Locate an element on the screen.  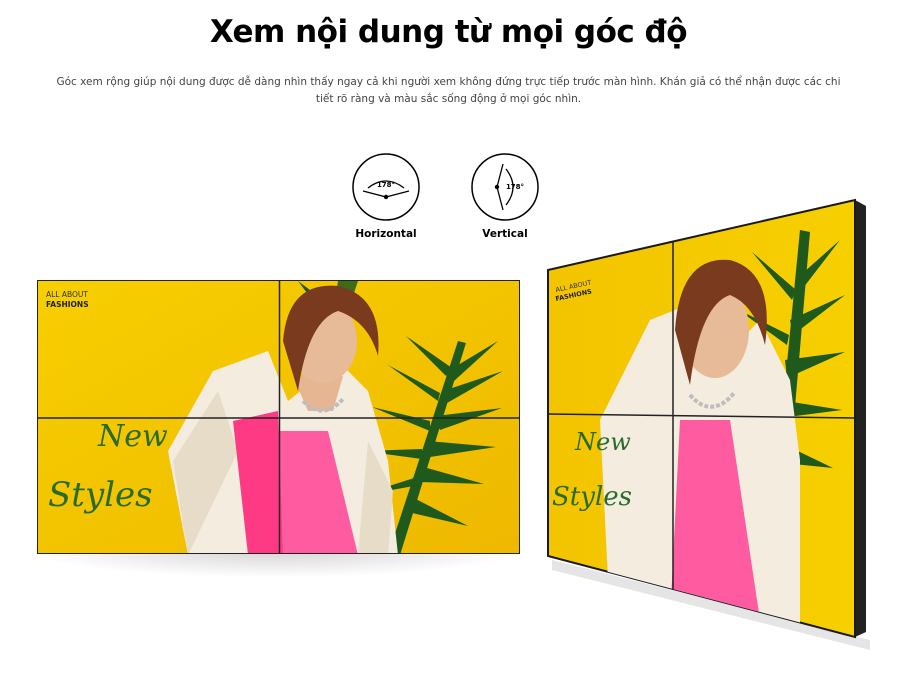
horizontal-angle-label: Horizontal is located at coordinates (386, 234).